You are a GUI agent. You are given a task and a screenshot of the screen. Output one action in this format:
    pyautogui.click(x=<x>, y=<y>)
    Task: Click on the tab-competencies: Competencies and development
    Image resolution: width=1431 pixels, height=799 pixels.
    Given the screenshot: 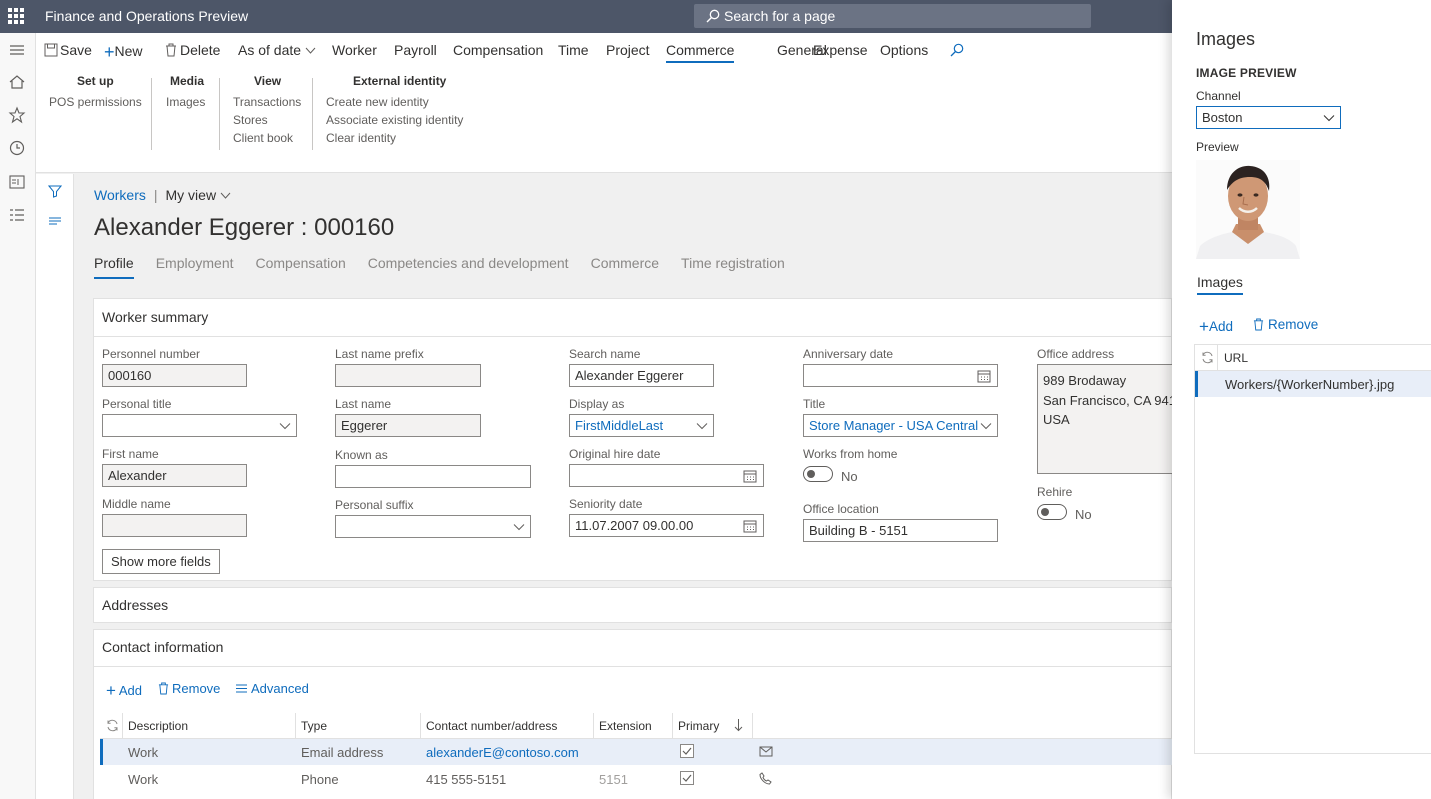 What is the action you would take?
    pyautogui.click(x=468, y=266)
    